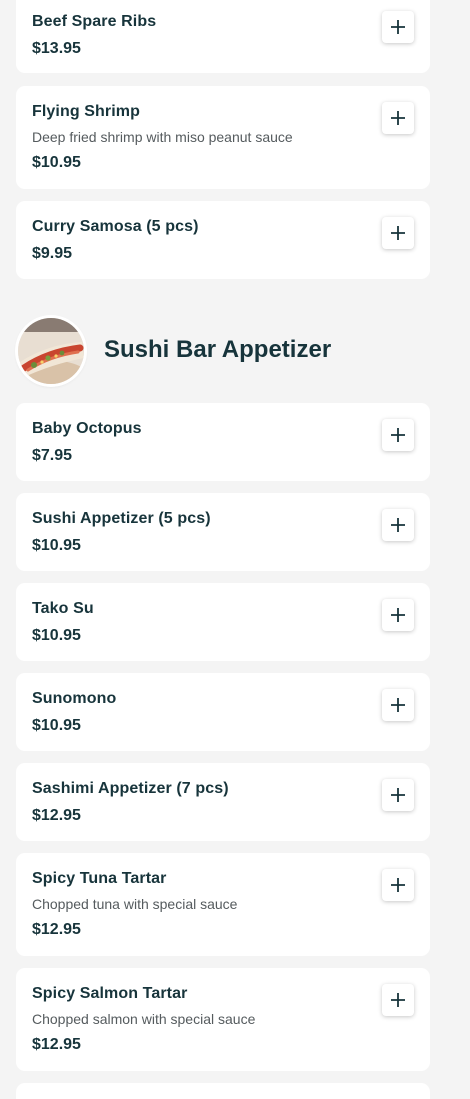  I want to click on item-description: Chopped tuna with special sauce, so click(135, 904).